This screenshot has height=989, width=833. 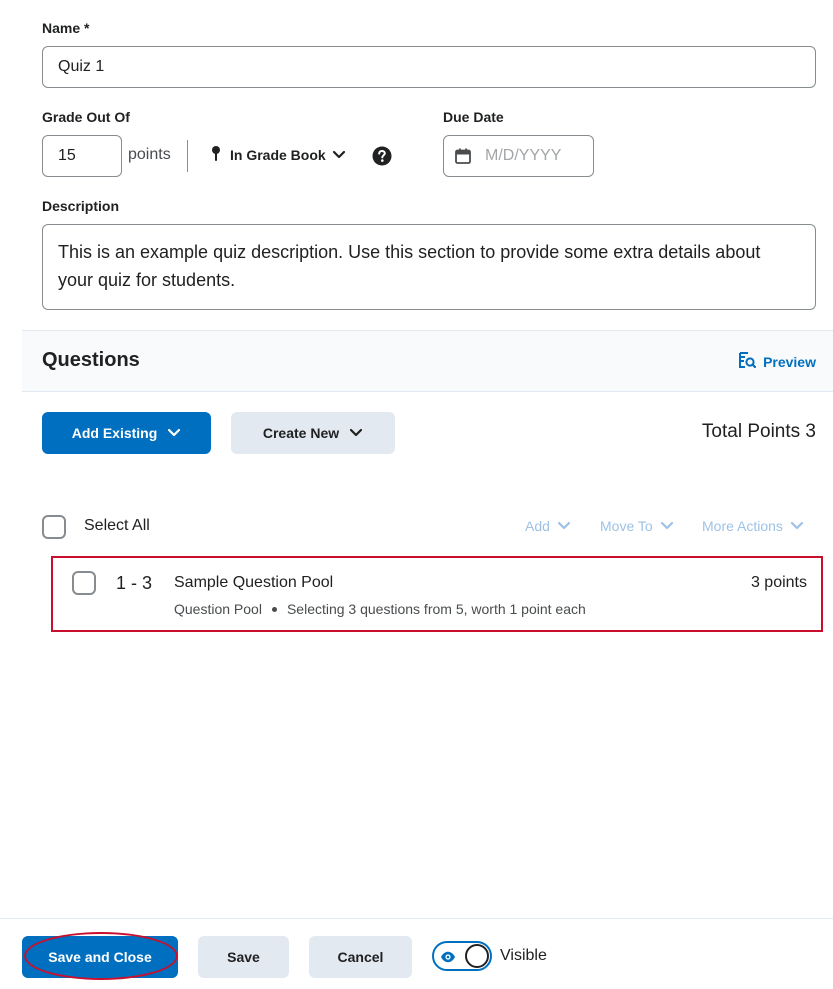 I want to click on separator-dot, so click(x=274, y=609).